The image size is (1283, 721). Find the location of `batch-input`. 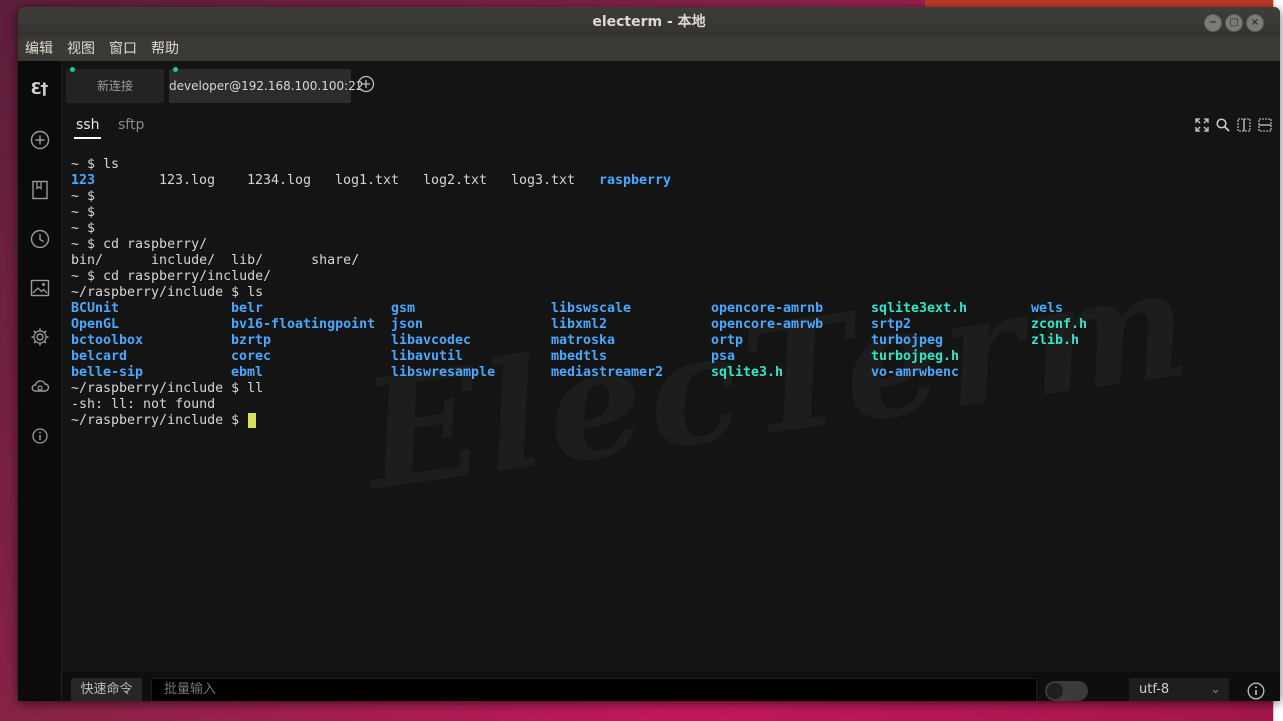

batch-input is located at coordinates (594, 689).